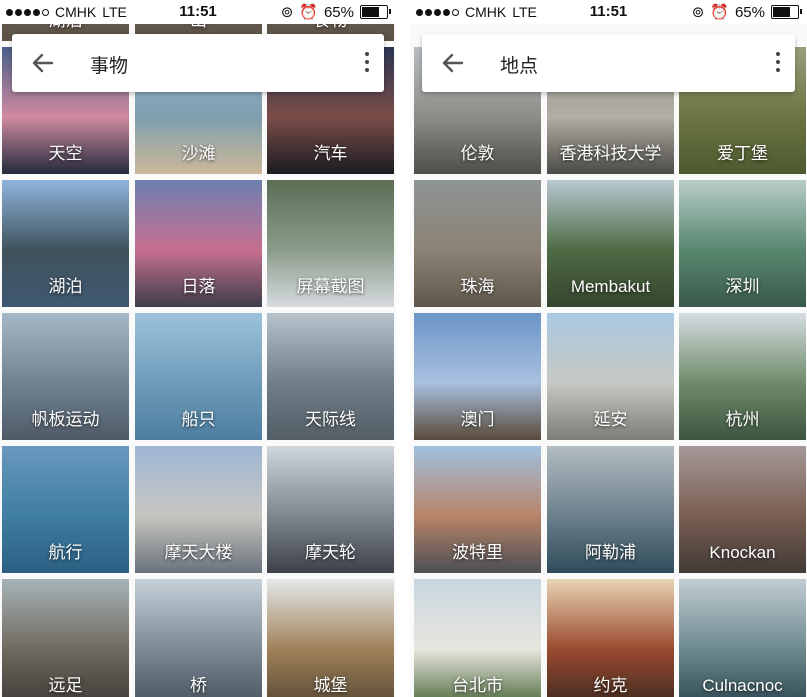 The image size is (807, 697). Describe the element at coordinates (330, 509) in the screenshot. I see `photo-tile: 摩天轮` at that location.